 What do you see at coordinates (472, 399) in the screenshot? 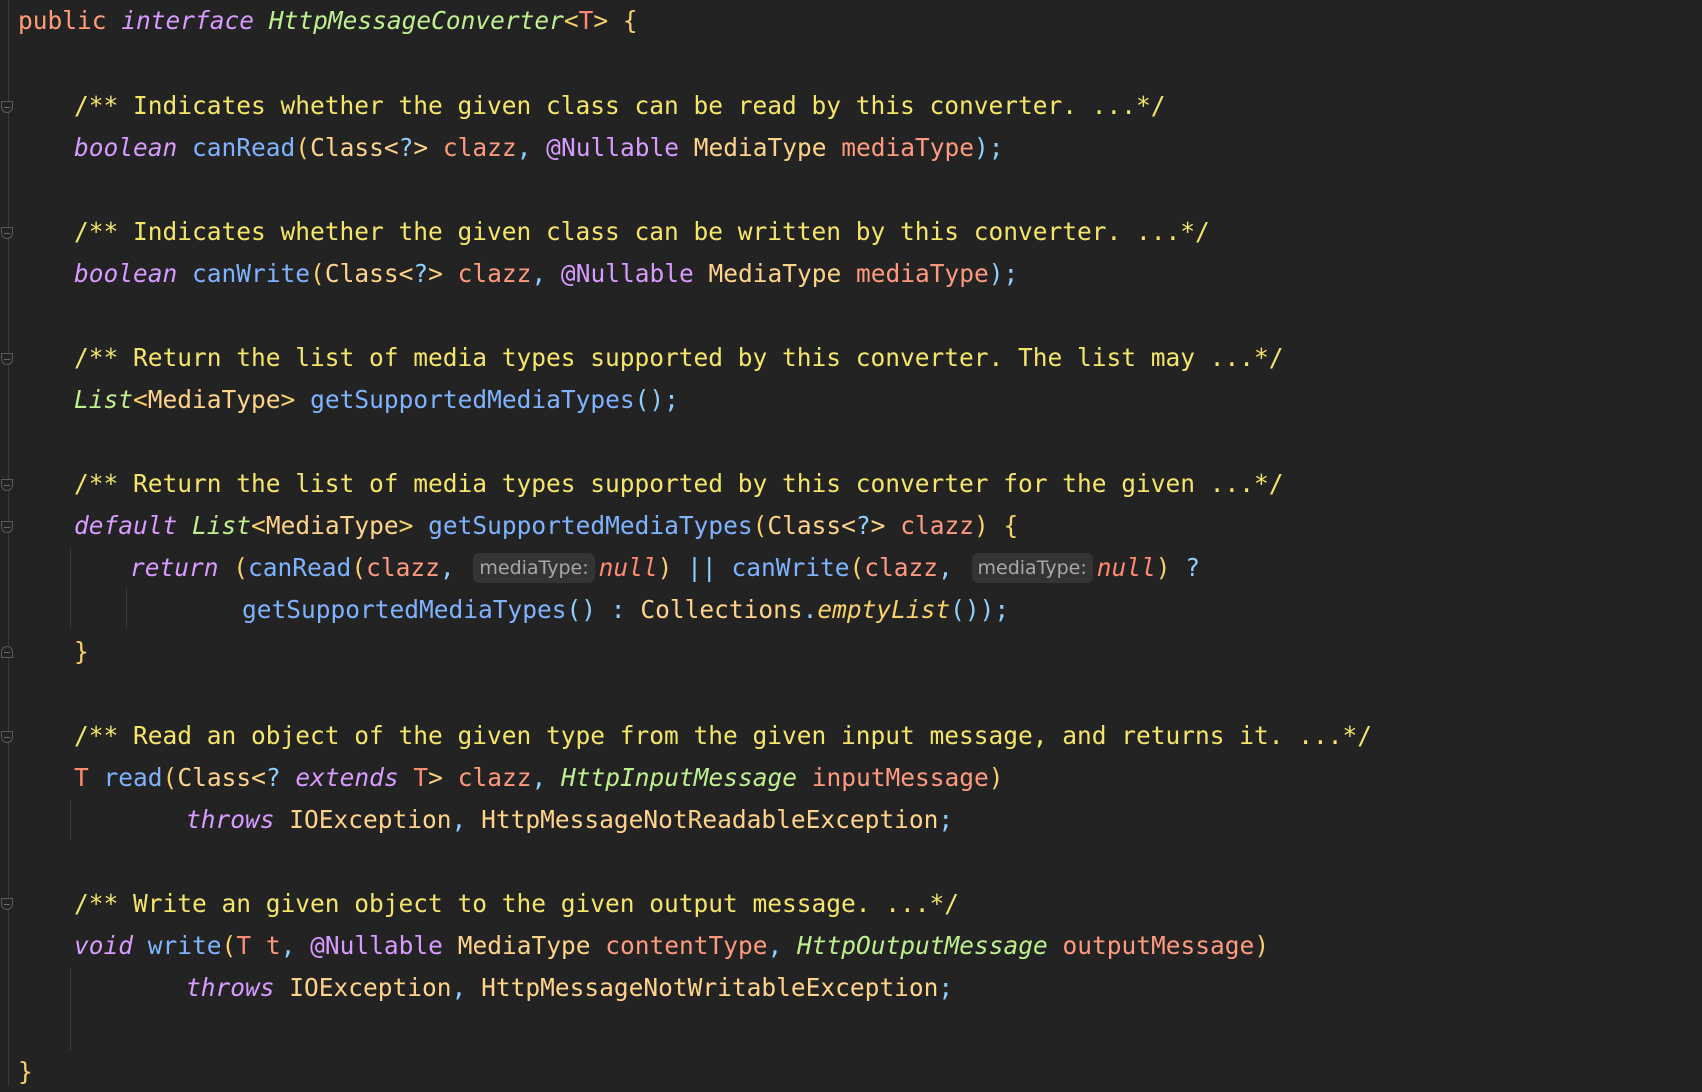
I see `method-name: getSupportedMediaTypes` at bounding box center [472, 399].